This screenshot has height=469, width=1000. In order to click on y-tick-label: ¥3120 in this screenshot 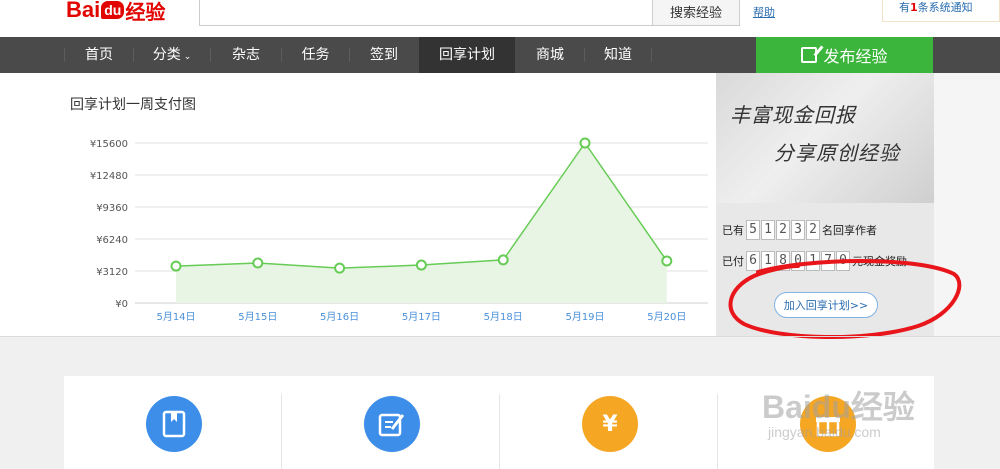, I will do `click(112, 272)`.